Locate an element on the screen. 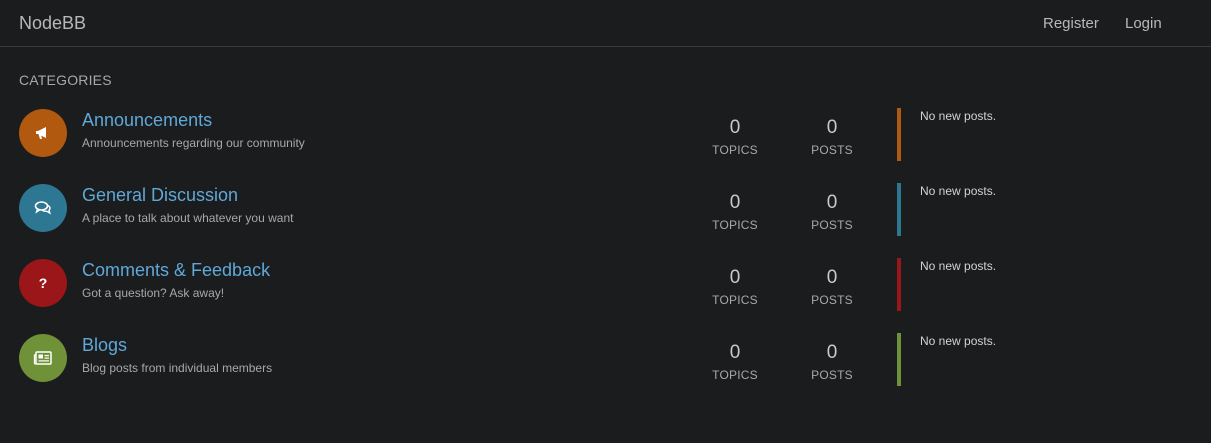  category-description: Announcements regarding our community is located at coordinates (193, 143).